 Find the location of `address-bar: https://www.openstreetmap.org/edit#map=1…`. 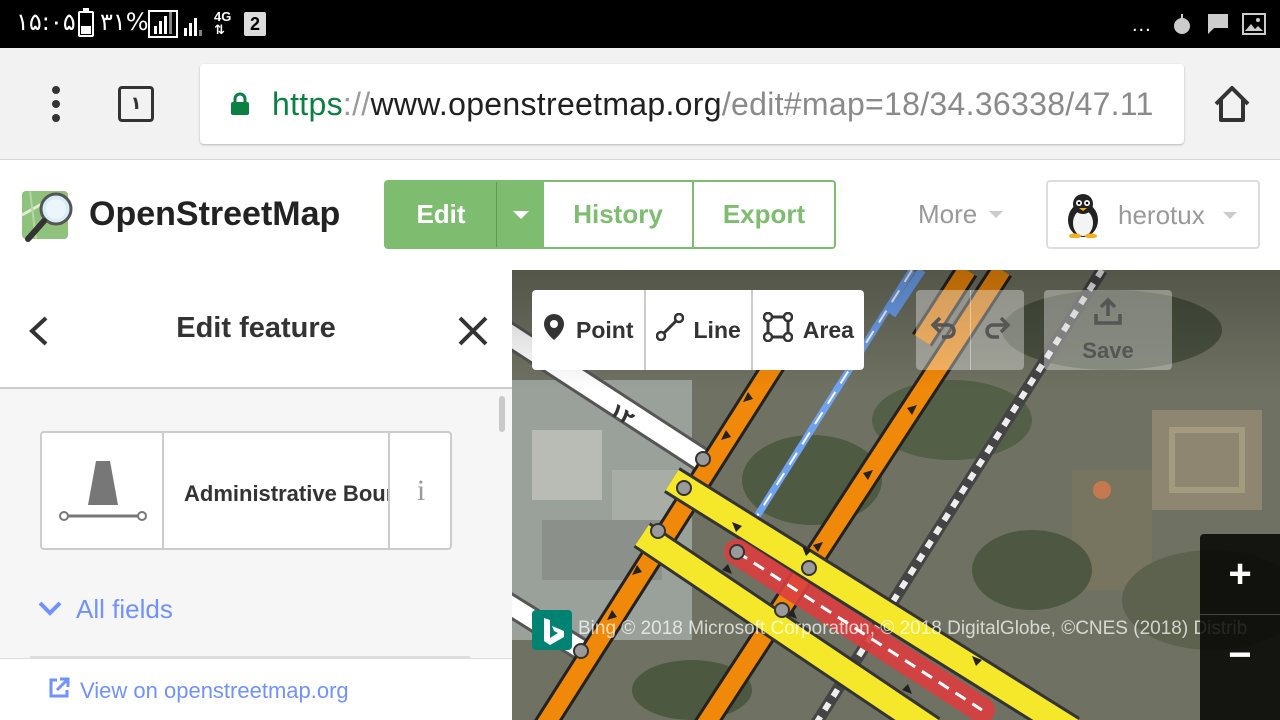

address-bar: https://www.openstreetmap.org/edit#map=1… is located at coordinates (692, 104).